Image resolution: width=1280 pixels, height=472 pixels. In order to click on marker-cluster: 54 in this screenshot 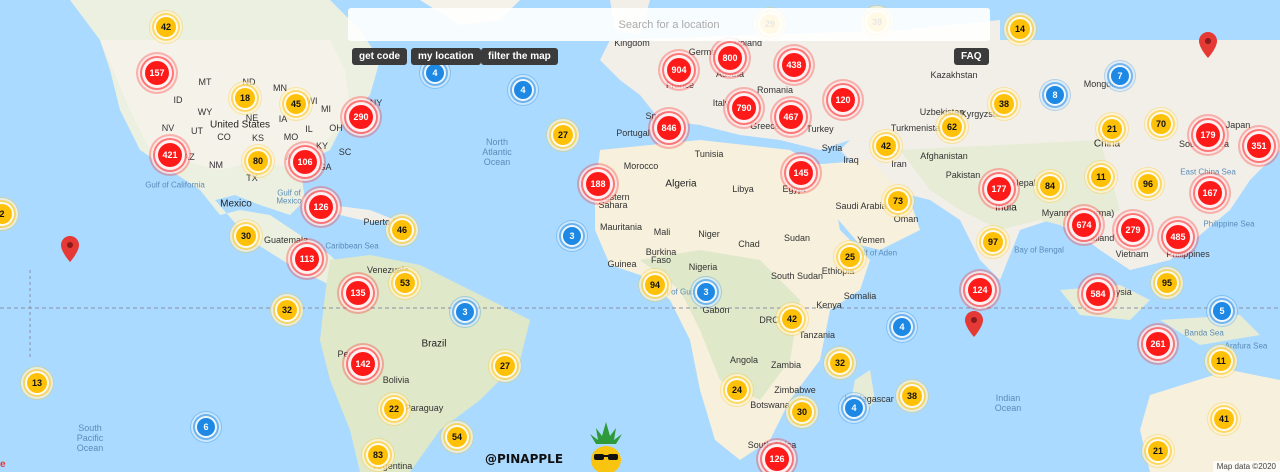, I will do `click(457, 437)`.